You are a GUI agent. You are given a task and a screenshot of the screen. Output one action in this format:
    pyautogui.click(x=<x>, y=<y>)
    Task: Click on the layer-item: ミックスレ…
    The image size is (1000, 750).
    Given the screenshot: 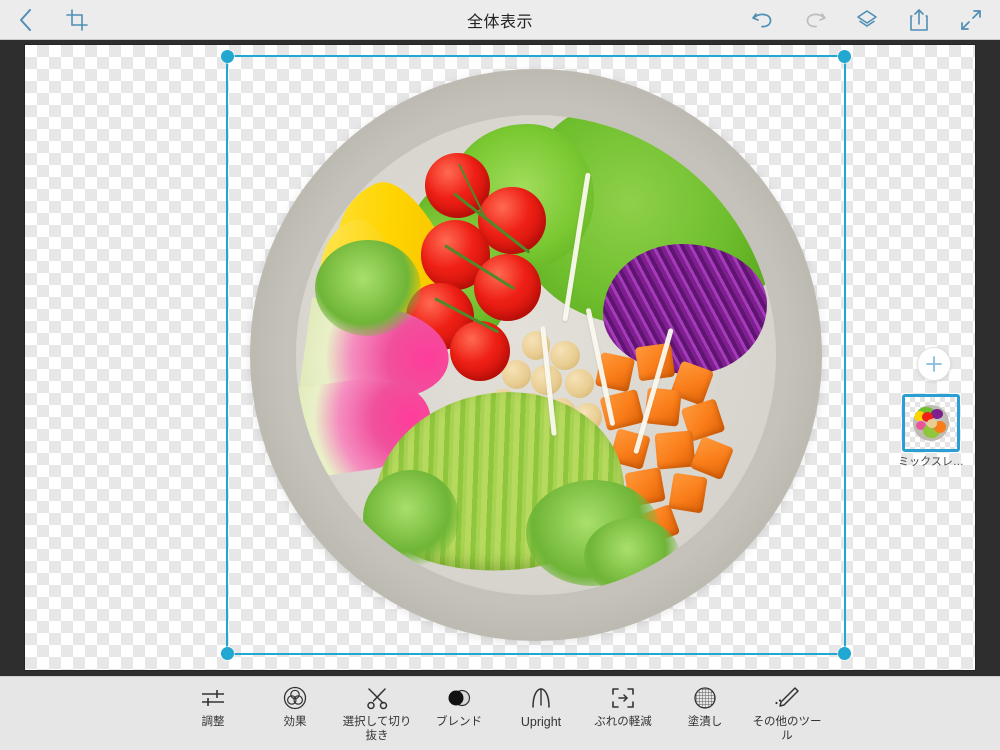 What is the action you would take?
    pyautogui.click(x=931, y=431)
    